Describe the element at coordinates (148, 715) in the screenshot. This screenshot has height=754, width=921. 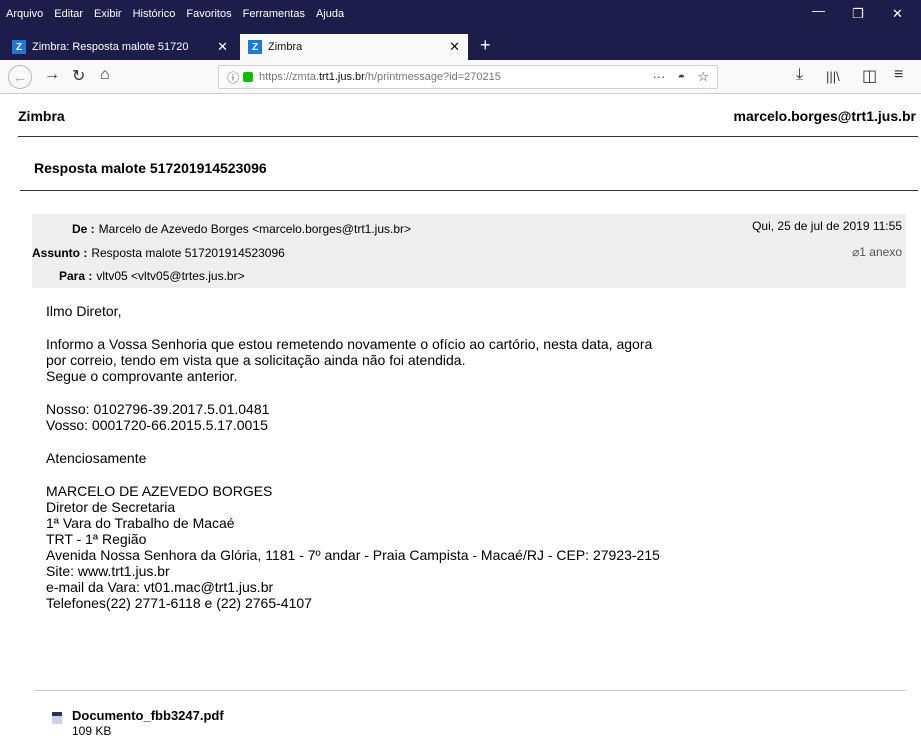
I see `attachment-name: Documento_fbb3247.pdf` at that location.